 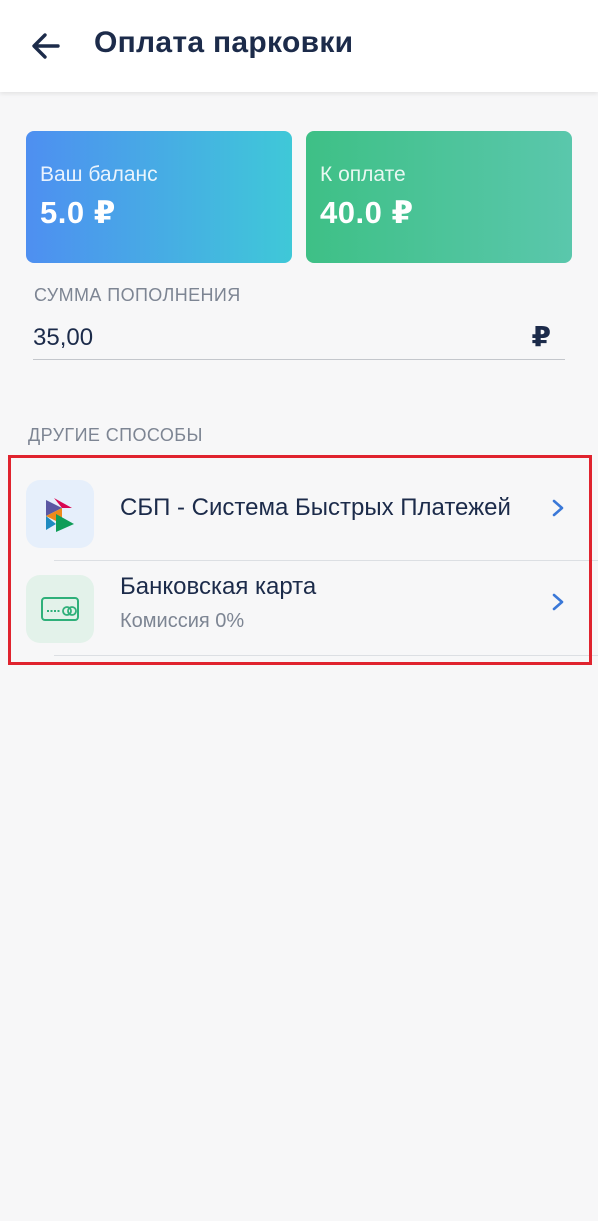 I want to click on bank-card-commission: Комиссия 0%, so click(x=182, y=621).